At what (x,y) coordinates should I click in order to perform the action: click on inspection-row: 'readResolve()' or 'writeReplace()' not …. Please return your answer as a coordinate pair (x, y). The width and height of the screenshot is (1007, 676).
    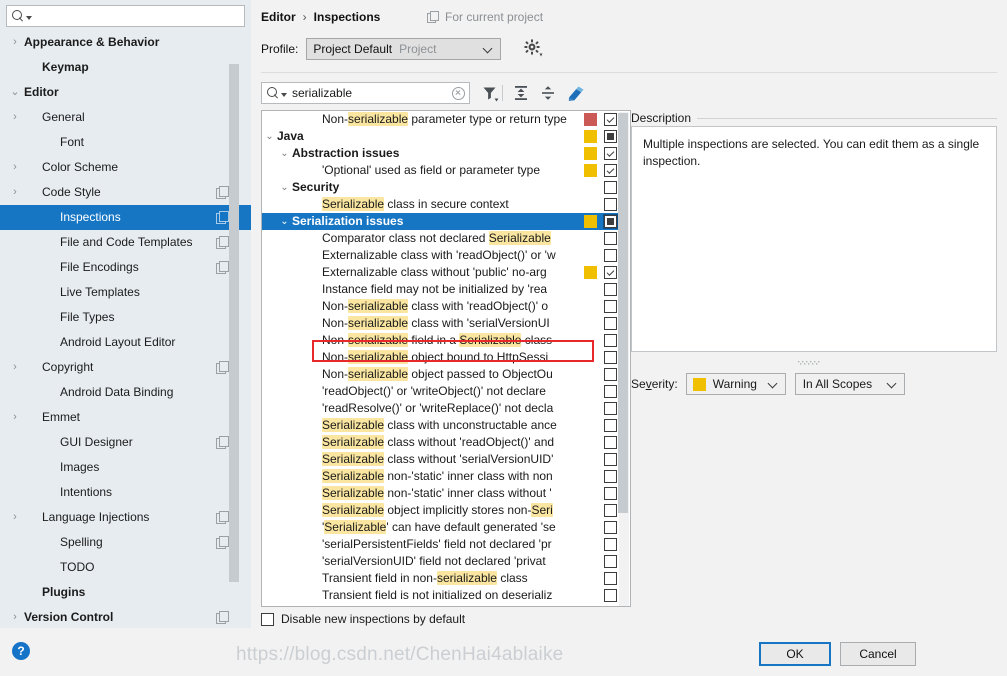
    Looking at the image, I should click on (441, 408).